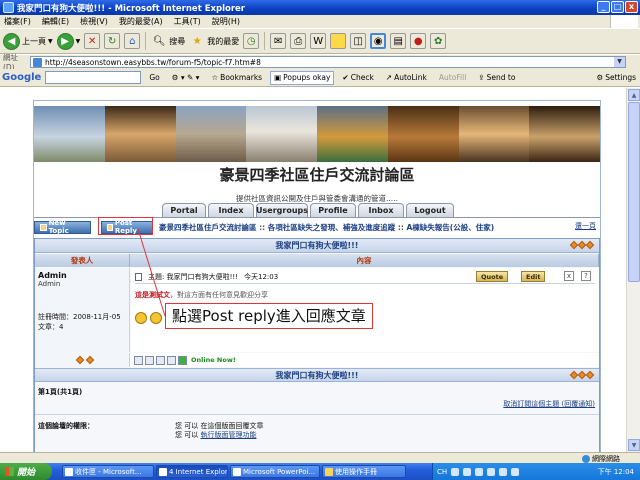 This screenshot has width=640, height=480. Describe the element at coordinates (236, 78) in the screenshot. I see `bookmarks-button: ☆ Bookmarks` at that location.